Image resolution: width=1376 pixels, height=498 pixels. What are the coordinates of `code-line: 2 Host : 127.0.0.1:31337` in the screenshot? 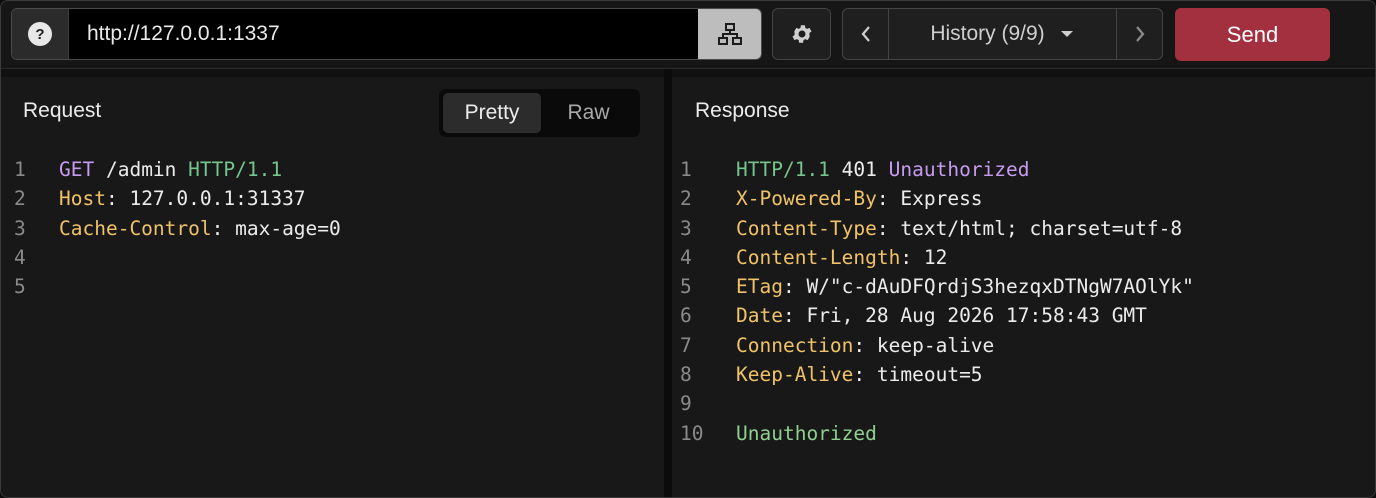 It's located at (171, 198).